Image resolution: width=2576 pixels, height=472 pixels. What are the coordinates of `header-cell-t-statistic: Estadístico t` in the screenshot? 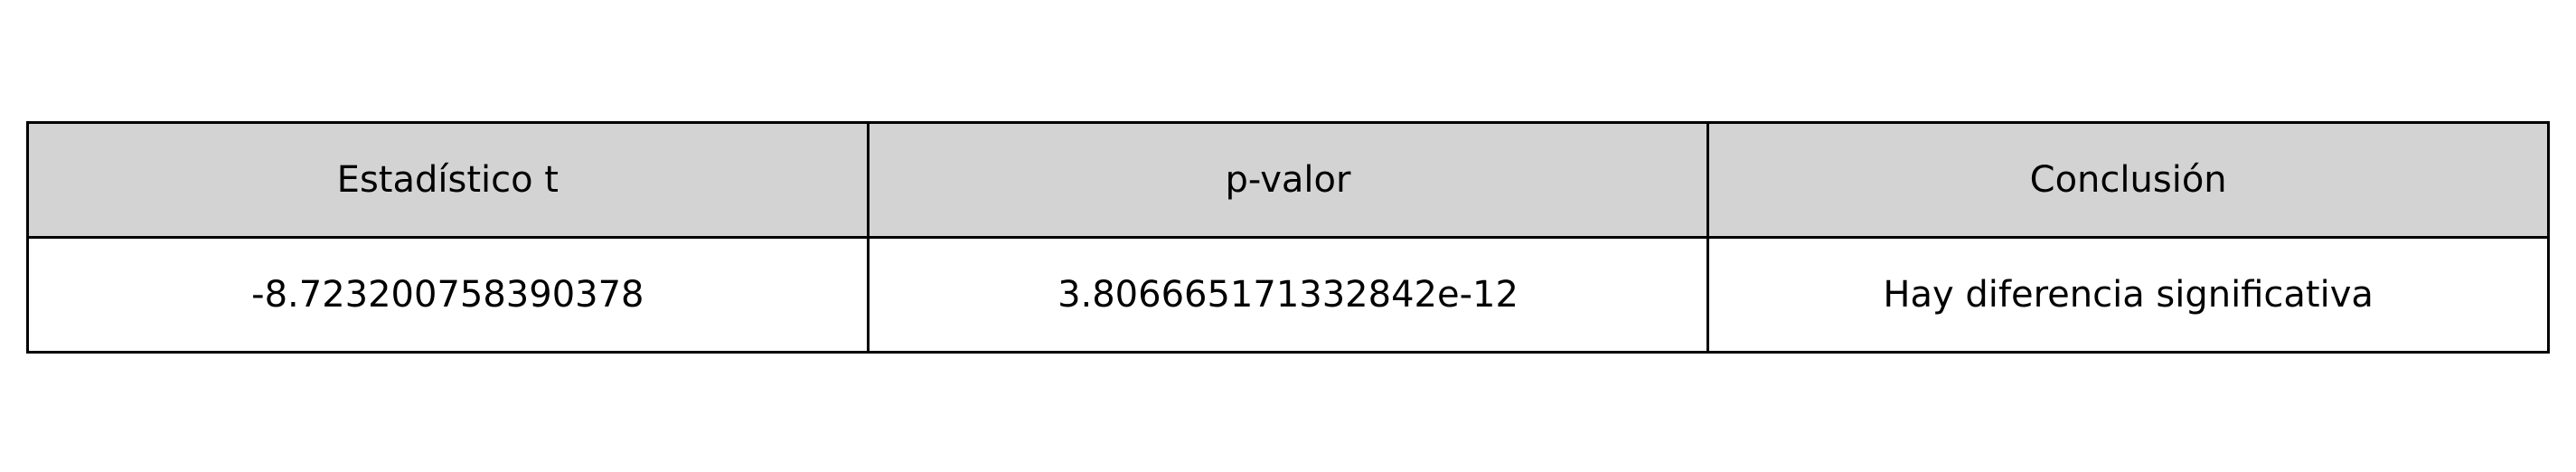 It's located at (448, 180).